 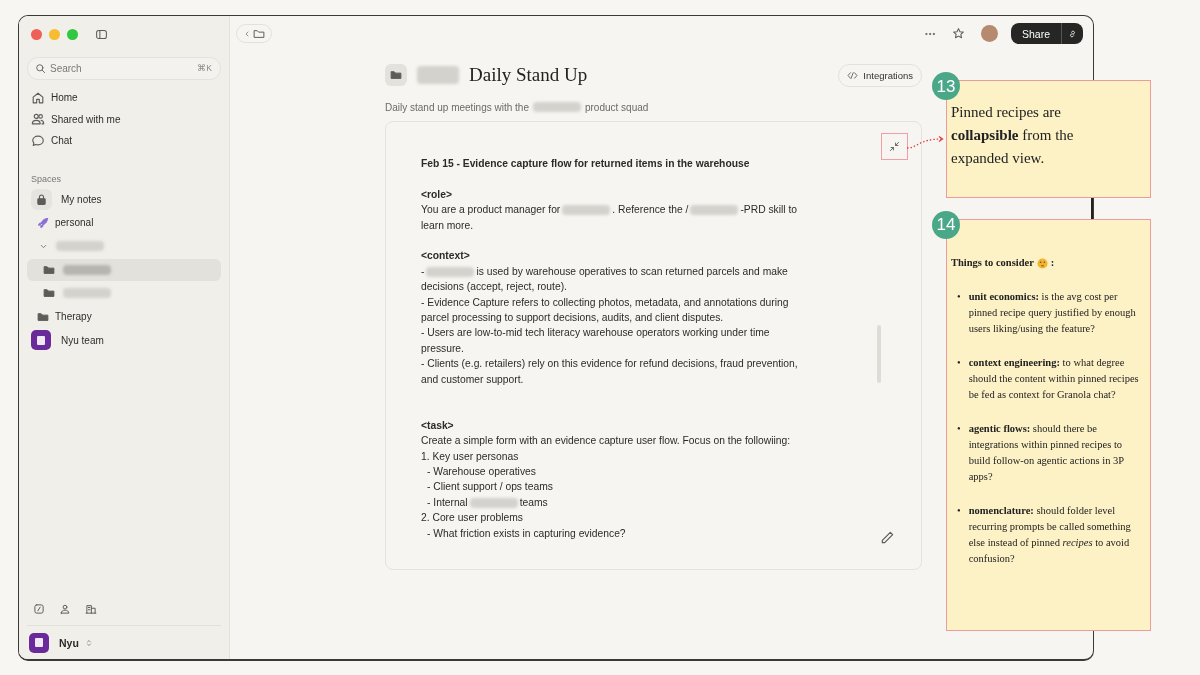 I want to click on integrations-button: Integrations, so click(x=880, y=75).